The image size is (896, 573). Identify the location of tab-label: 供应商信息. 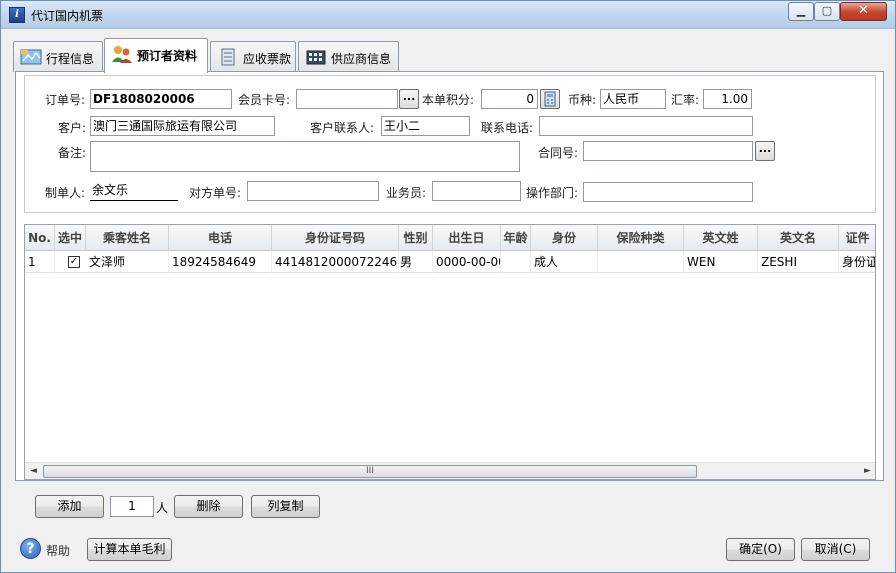
(361, 59).